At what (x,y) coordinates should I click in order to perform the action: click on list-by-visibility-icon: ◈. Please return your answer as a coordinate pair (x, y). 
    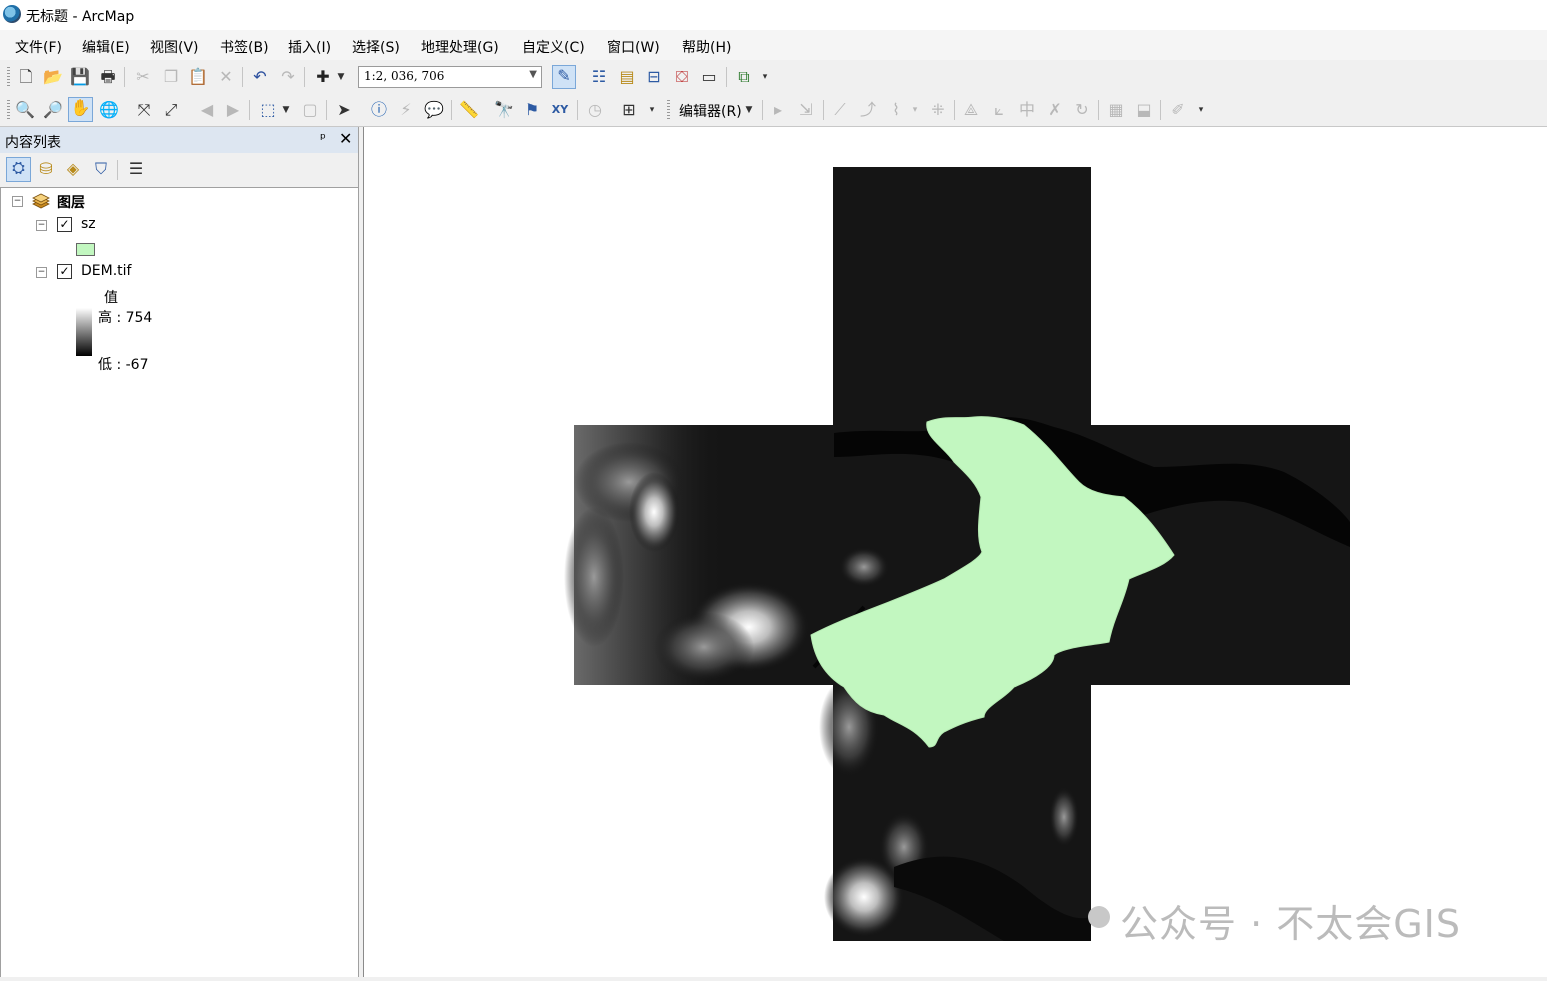
    Looking at the image, I should click on (73, 169).